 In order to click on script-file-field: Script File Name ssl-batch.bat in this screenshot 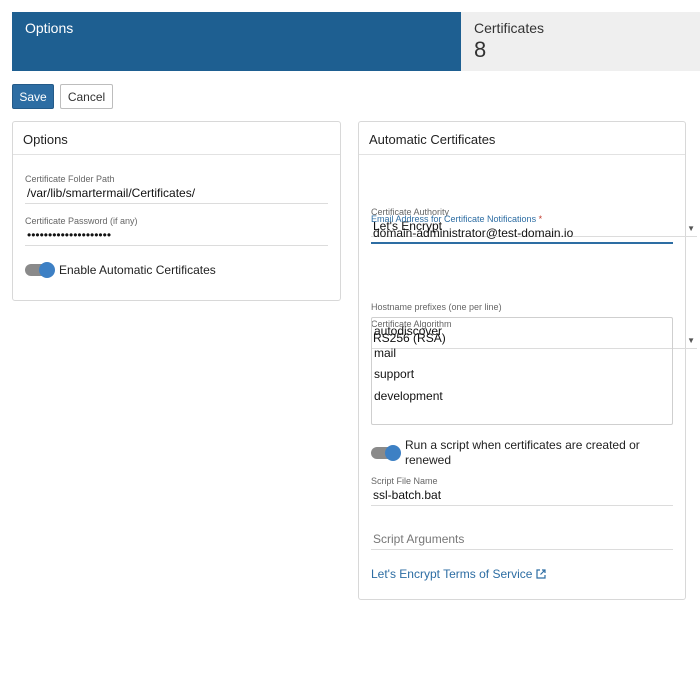, I will do `click(522, 491)`.